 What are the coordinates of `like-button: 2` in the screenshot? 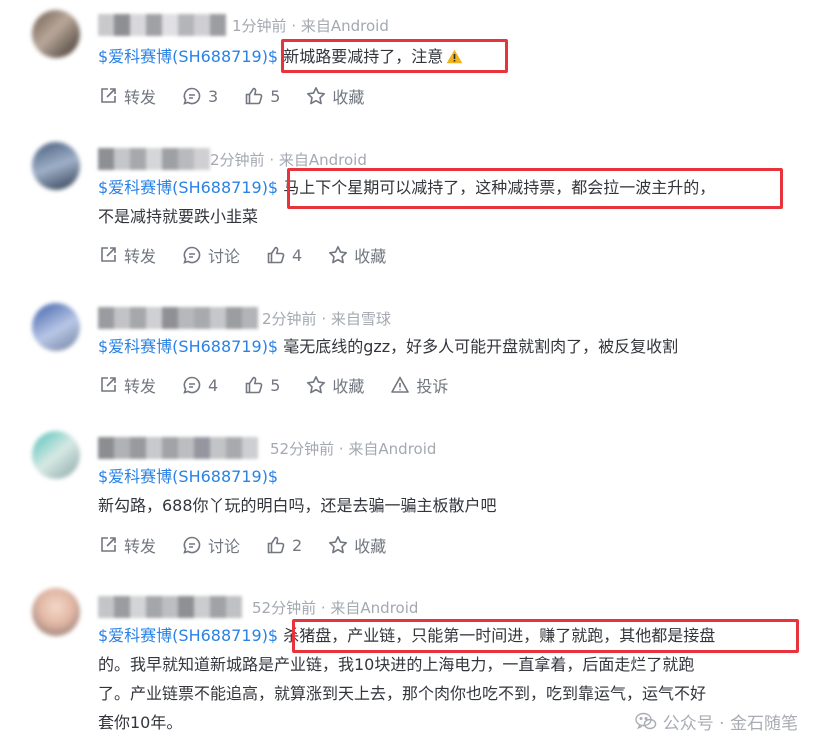 It's located at (284, 545).